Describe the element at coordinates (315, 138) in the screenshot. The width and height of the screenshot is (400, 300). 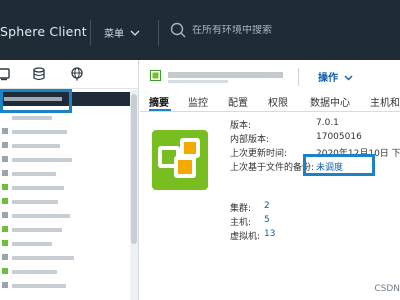
I see `build-row: 内部版本: 17005016` at that location.